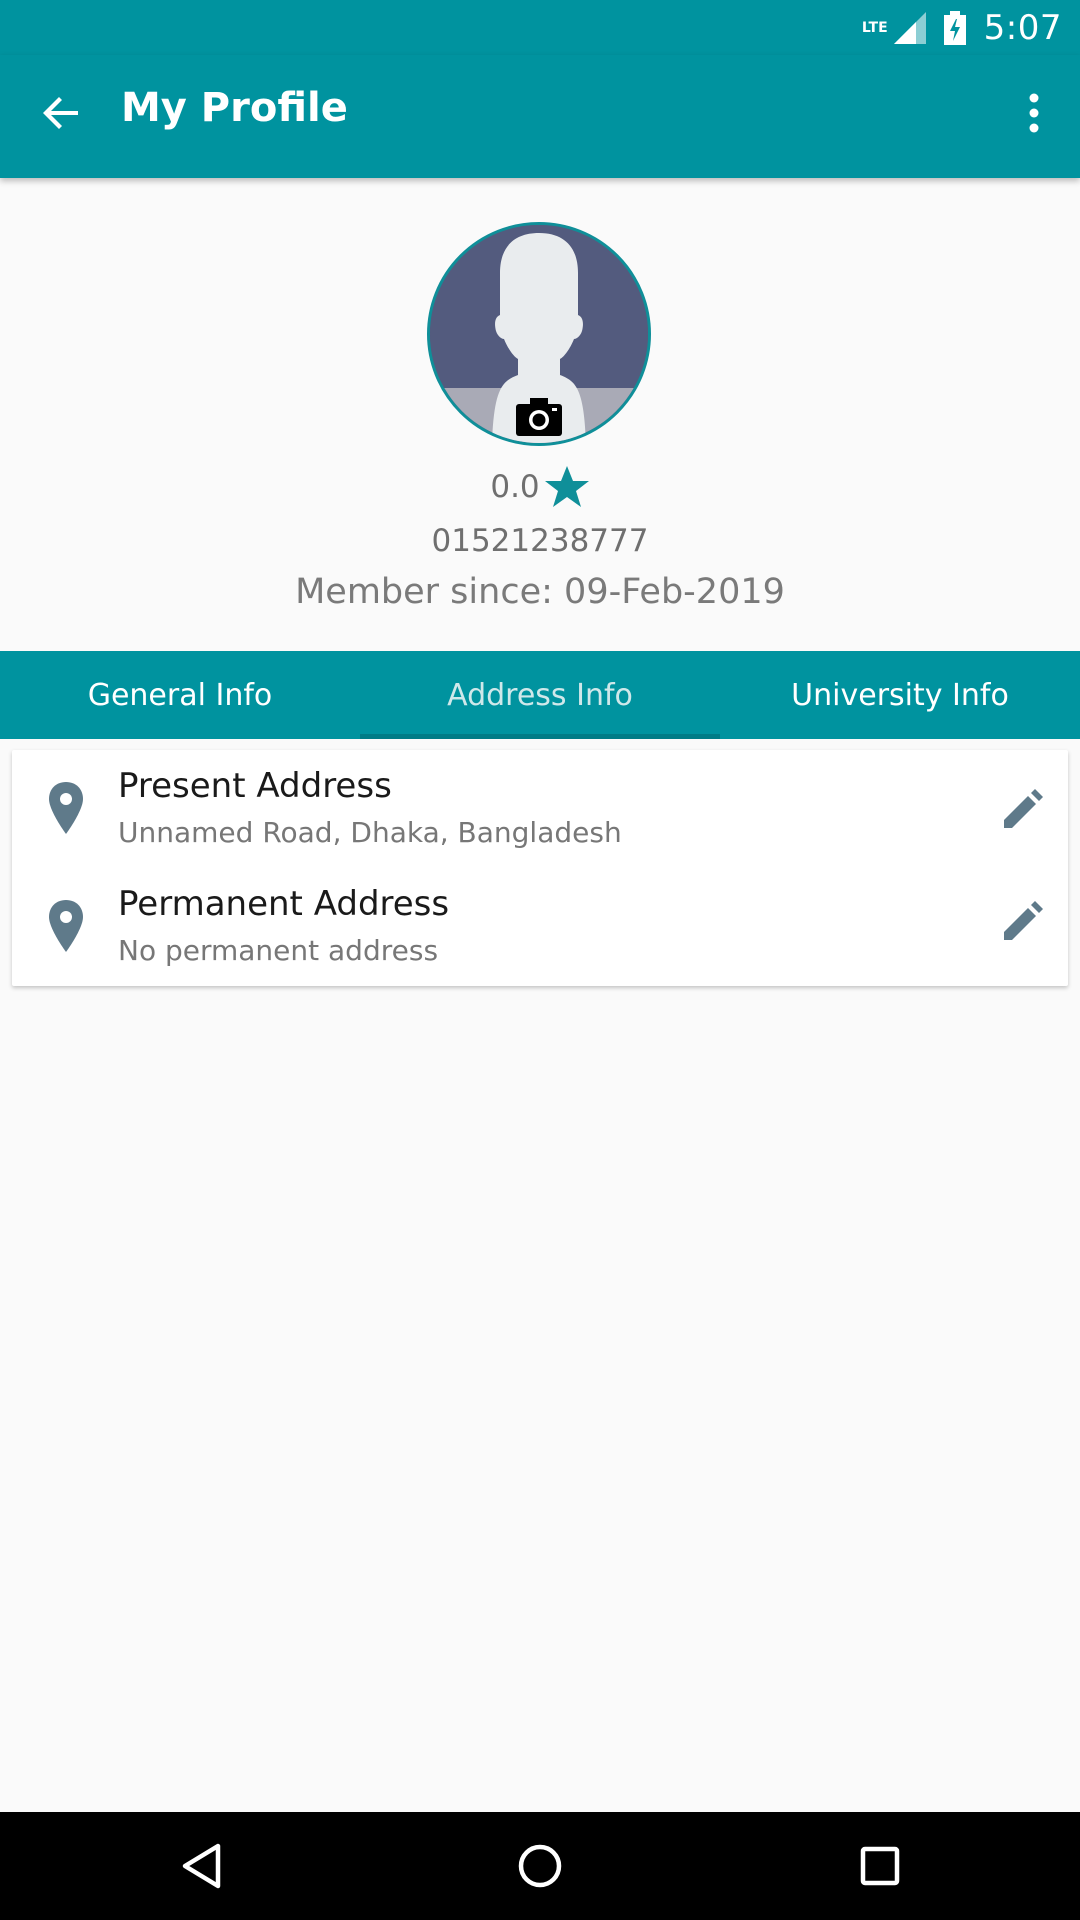 The height and width of the screenshot is (1920, 1080). Describe the element at coordinates (909, 27) in the screenshot. I see `signal-icon` at that location.